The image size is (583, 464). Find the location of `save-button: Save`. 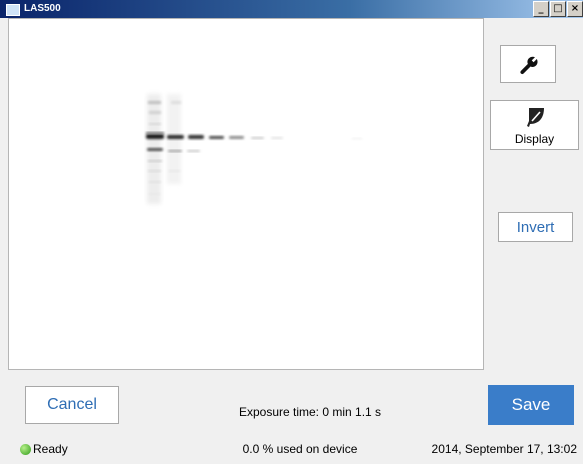

save-button: Save is located at coordinates (531, 405).